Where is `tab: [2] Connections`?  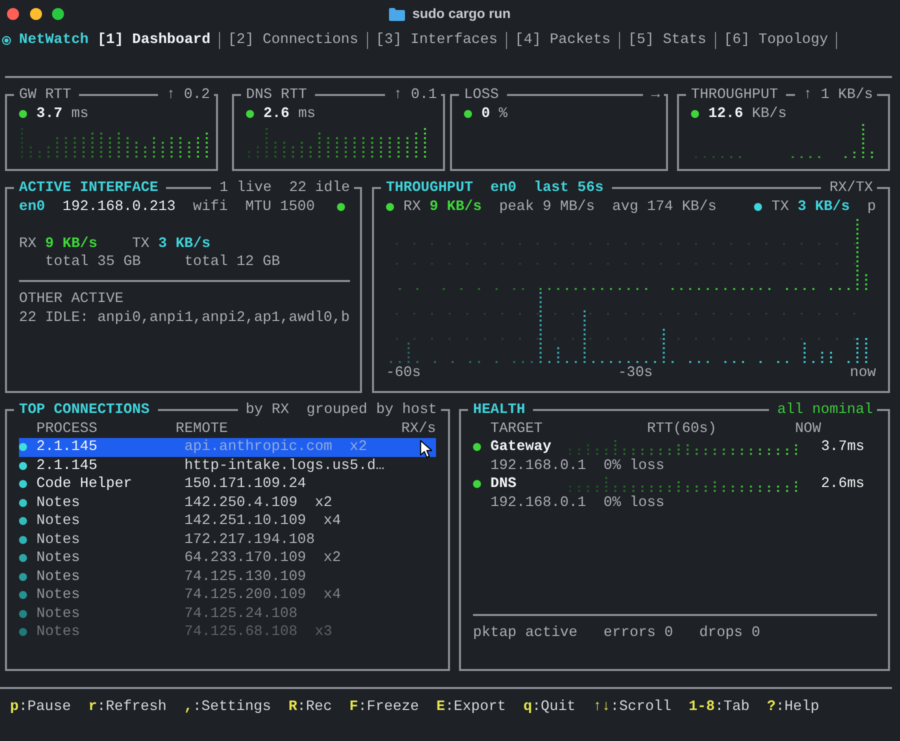
tab: [2] Connections is located at coordinates (293, 40).